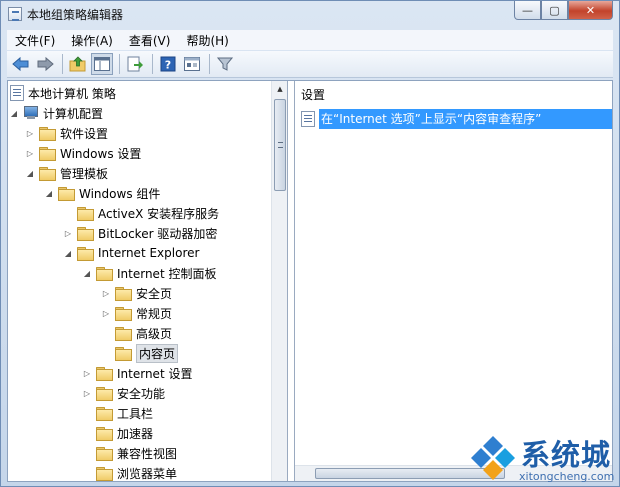 This screenshot has height=487, width=620. I want to click on up-folder-icon, so click(77, 64).